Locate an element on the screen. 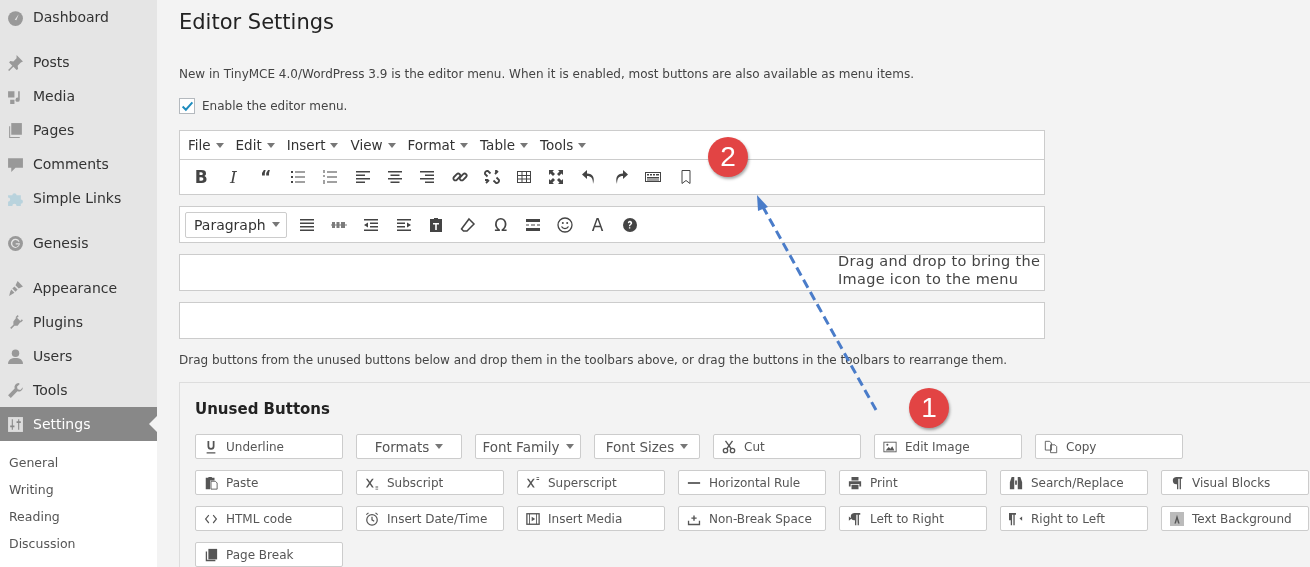  sidebar-item: Plugins is located at coordinates (78, 322).